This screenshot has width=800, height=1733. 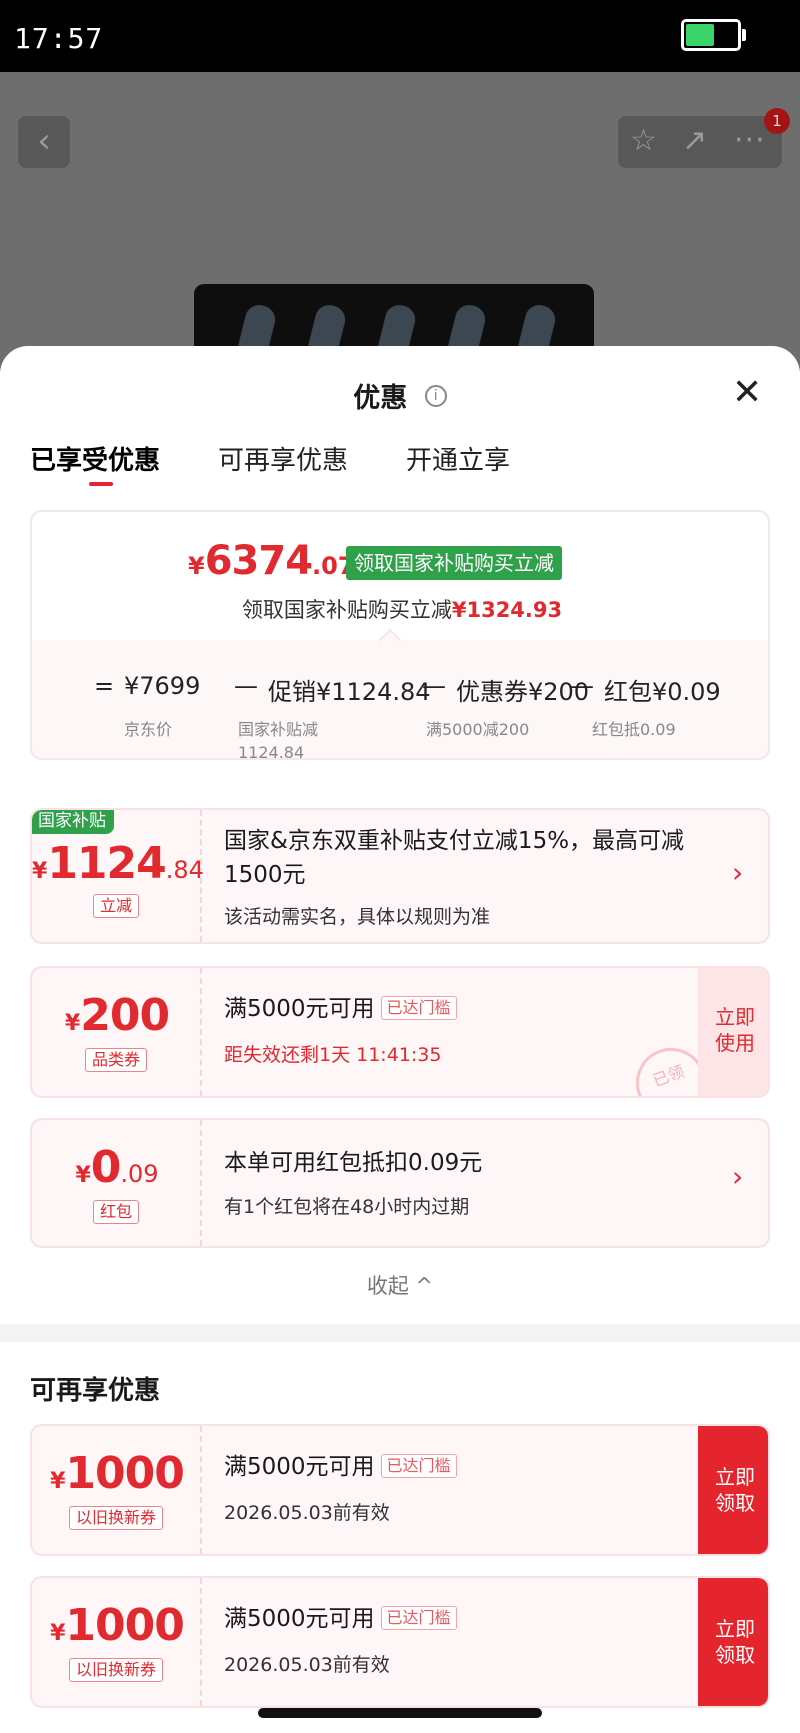 I want to click on final-price-integer: 6374, so click(x=258, y=561).